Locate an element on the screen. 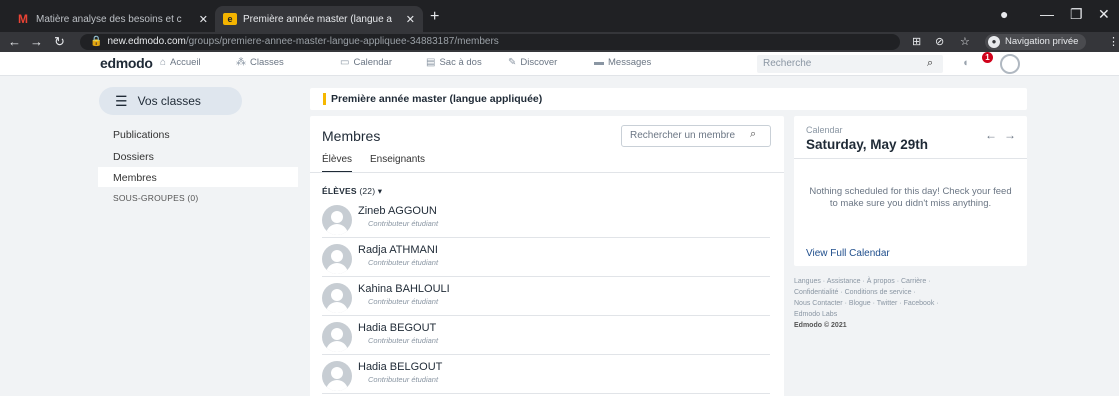  new-tab-button: + is located at coordinates (434, 17).